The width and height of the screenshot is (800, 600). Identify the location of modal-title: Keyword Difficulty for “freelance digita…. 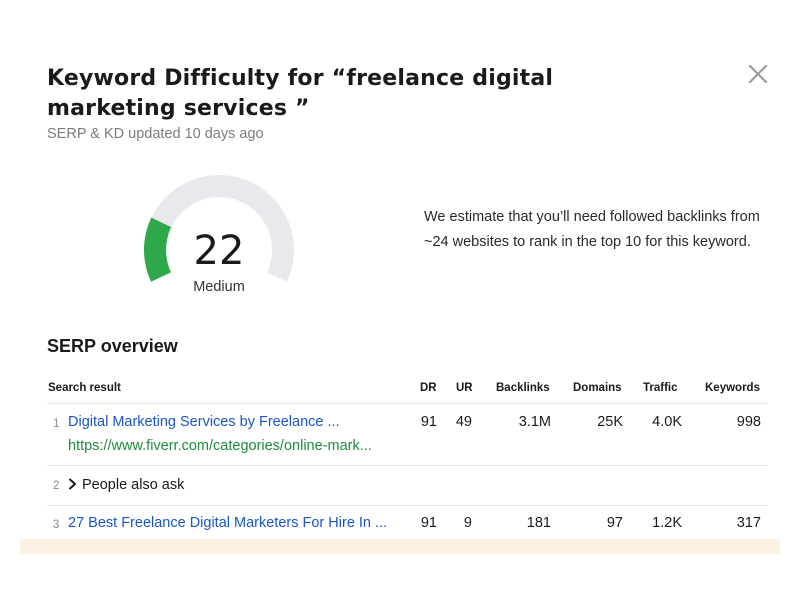
(300, 93).